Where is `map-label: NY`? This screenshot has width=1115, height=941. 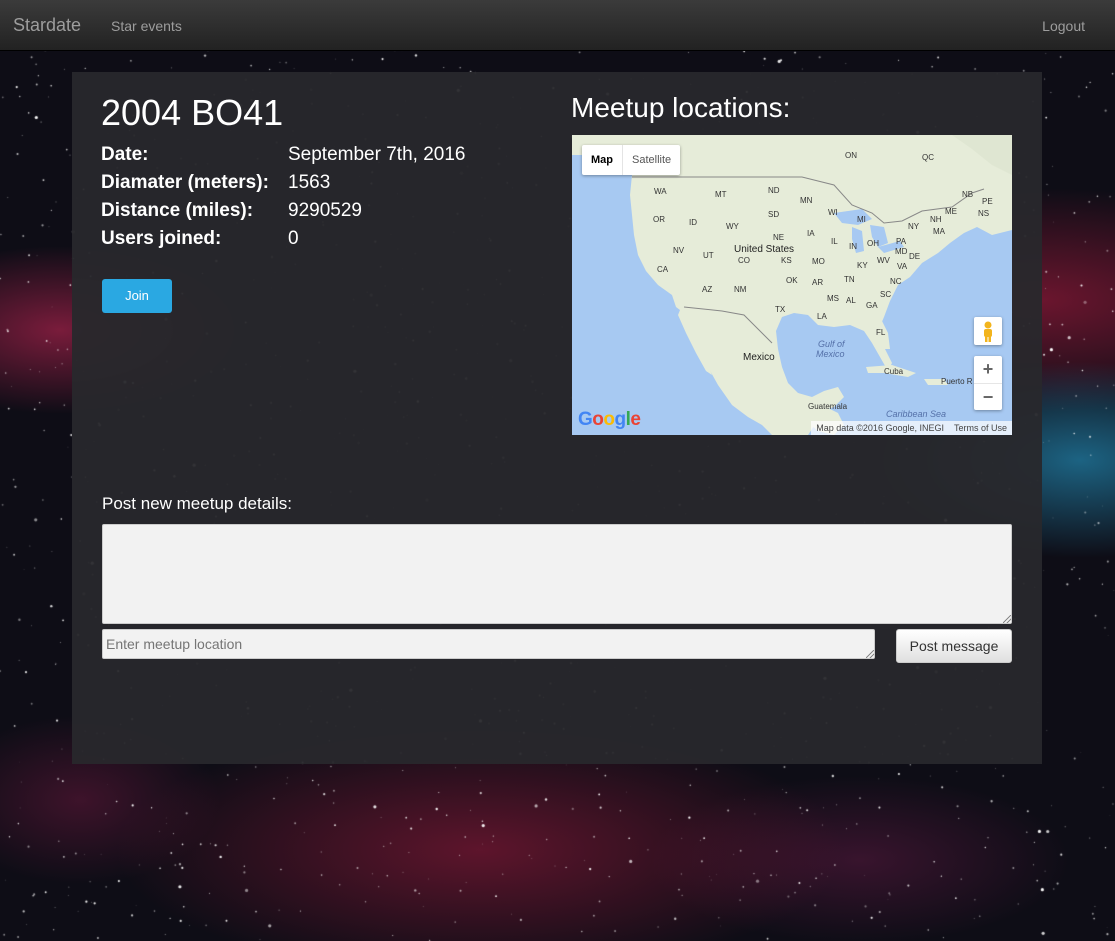 map-label: NY is located at coordinates (914, 226).